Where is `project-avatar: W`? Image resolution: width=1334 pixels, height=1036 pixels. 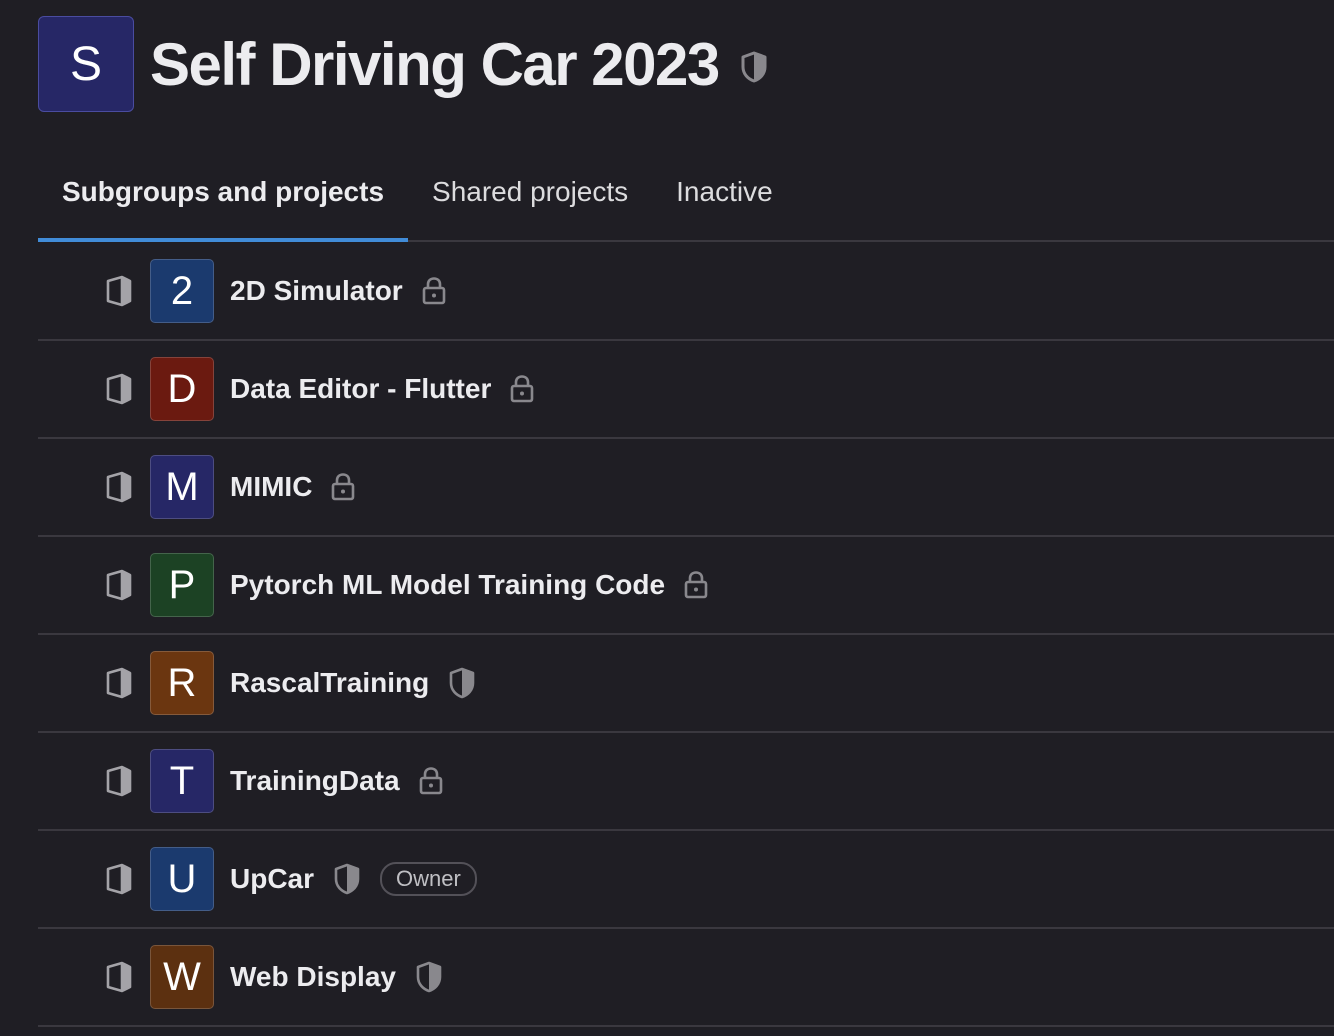
project-avatar: W is located at coordinates (182, 977).